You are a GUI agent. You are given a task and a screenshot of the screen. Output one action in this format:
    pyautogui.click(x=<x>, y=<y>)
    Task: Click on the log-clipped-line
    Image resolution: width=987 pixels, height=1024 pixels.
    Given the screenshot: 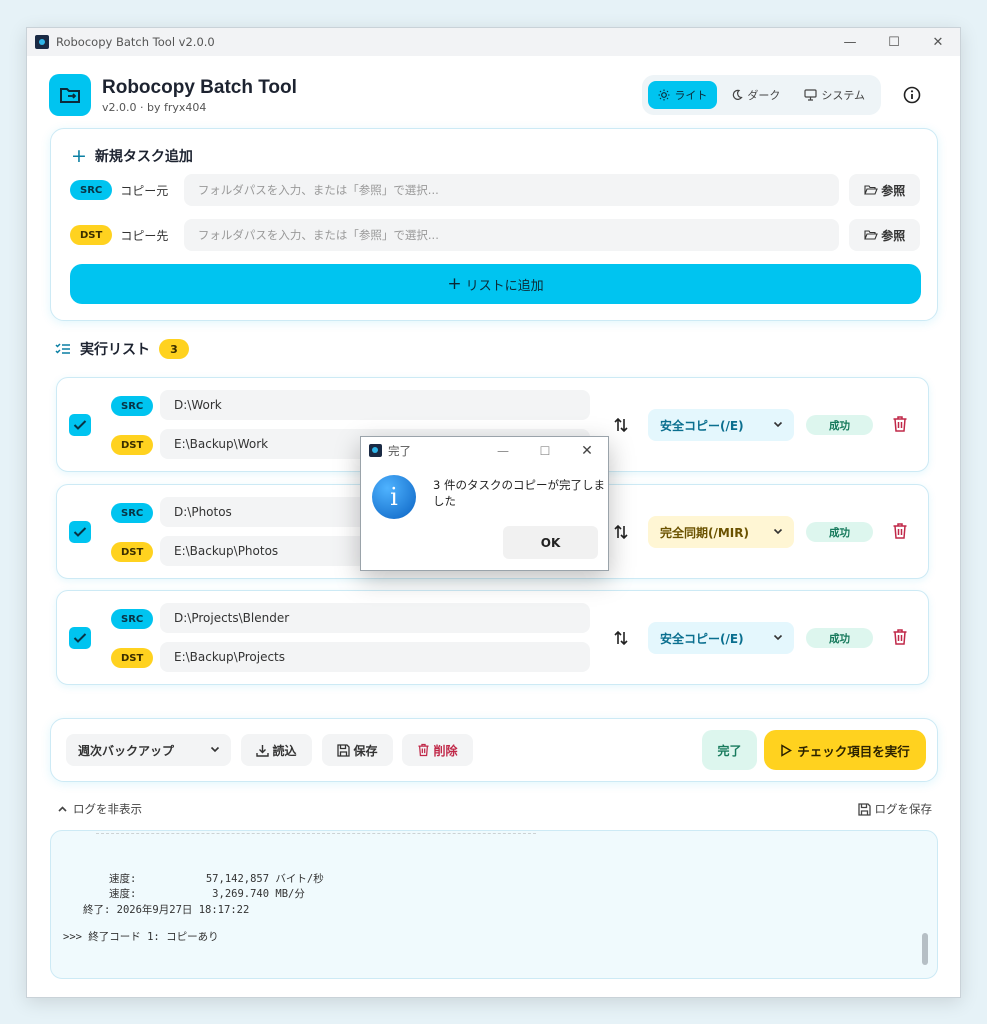 What is the action you would take?
    pyautogui.click(x=316, y=837)
    